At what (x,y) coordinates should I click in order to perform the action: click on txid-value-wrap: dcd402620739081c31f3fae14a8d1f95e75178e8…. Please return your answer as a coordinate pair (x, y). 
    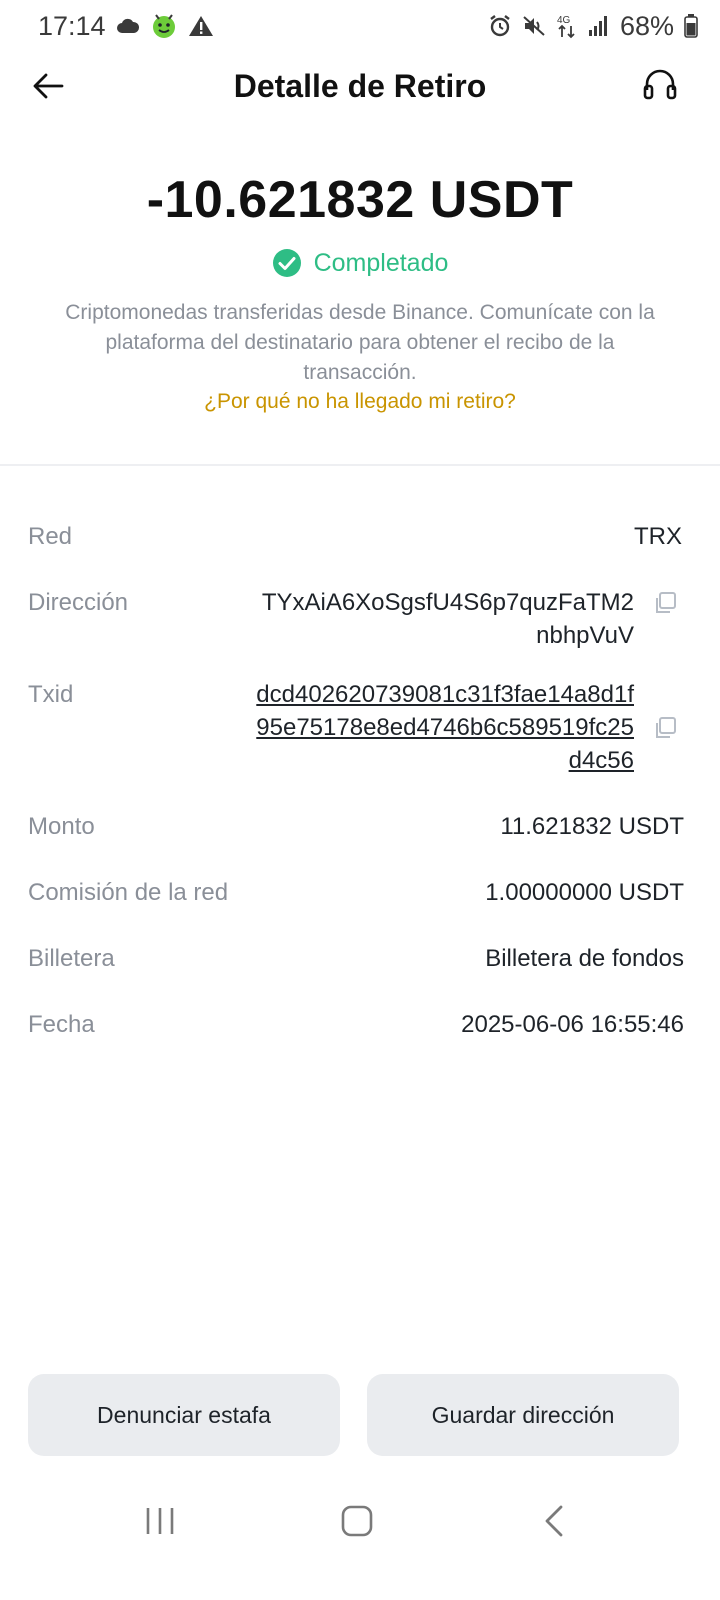
    Looking at the image, I should click on (466, 727).